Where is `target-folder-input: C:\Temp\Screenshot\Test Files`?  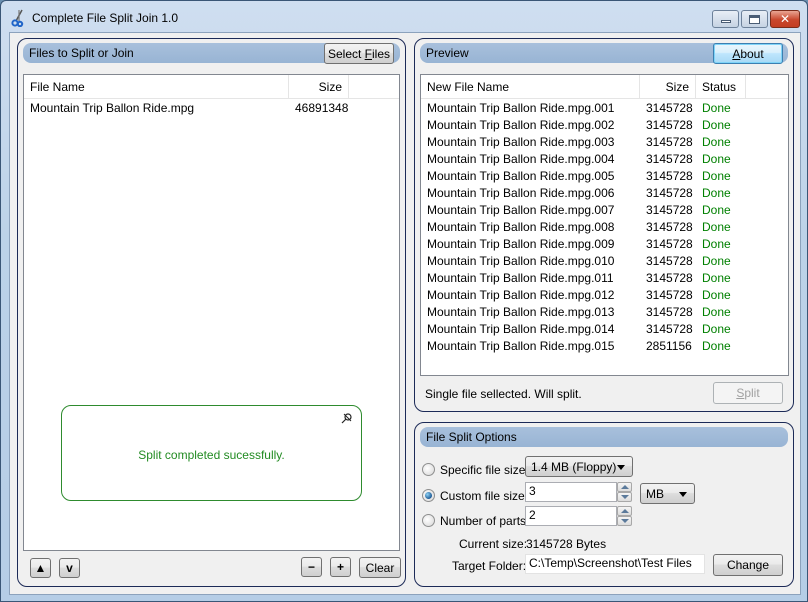
target-folder-input: C:\Temp\Screenshot\Test Files is located at coordinates (615, 564).